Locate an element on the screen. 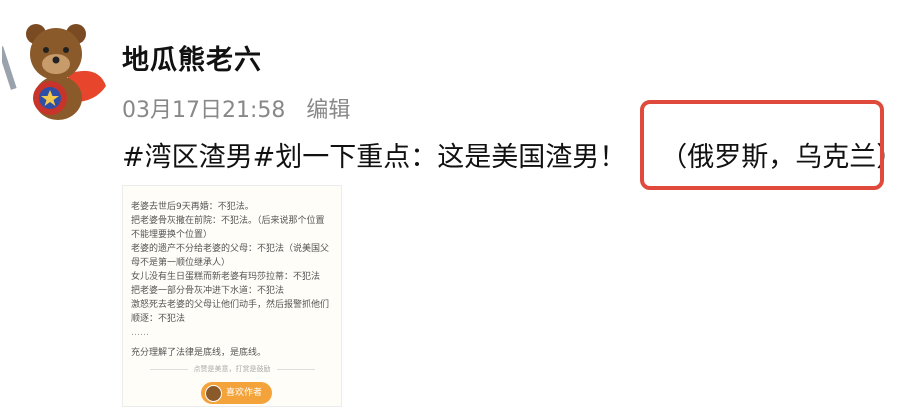 This screenshot has width=908, height=414. username: 地瓜熊老六 is located at coordinates (192, 57).